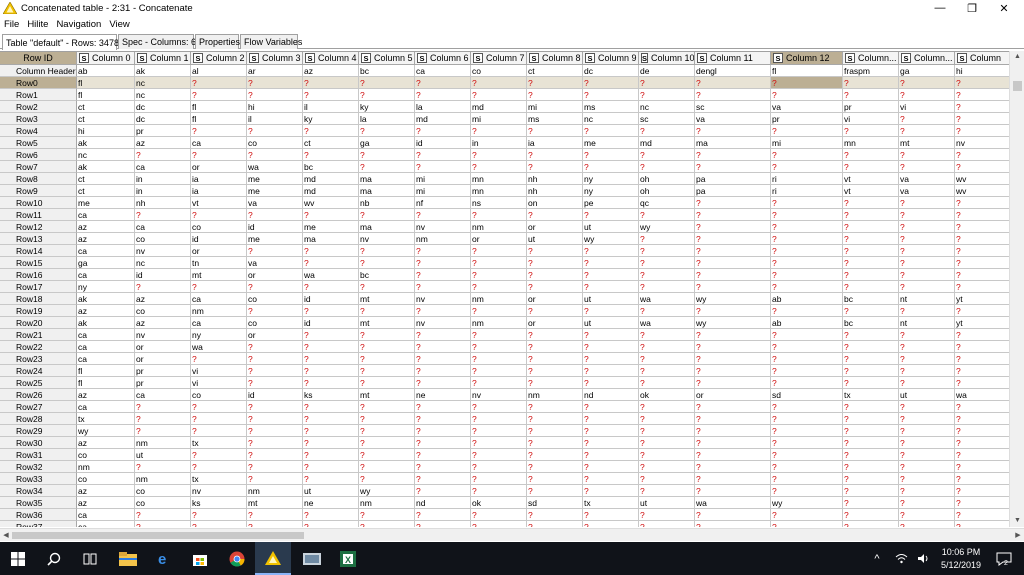 The height and width of the screenshot is (575, 1024). What do you see at coordinates (106, 443) in the screenshot?
I see `table-cell: az` at bounding box center [106, 443].